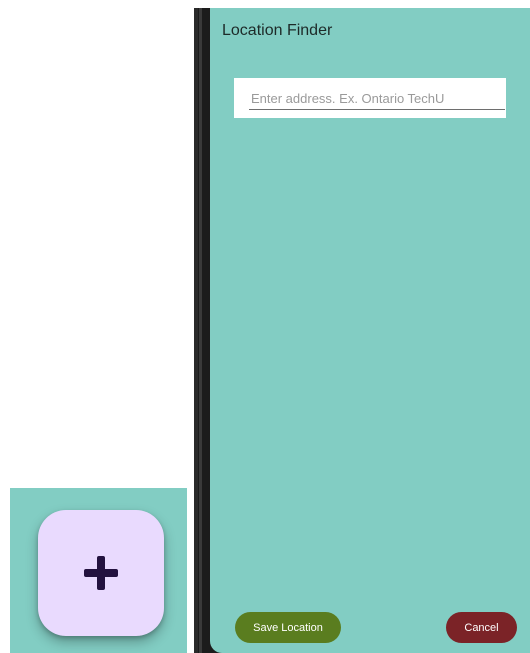 The image size is (530, 653). I want to click on add-fab-button, so click(101, 573).